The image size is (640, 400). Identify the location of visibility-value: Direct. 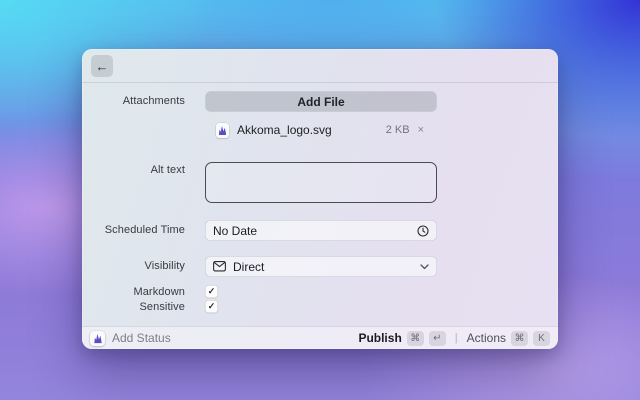
(249, 266).